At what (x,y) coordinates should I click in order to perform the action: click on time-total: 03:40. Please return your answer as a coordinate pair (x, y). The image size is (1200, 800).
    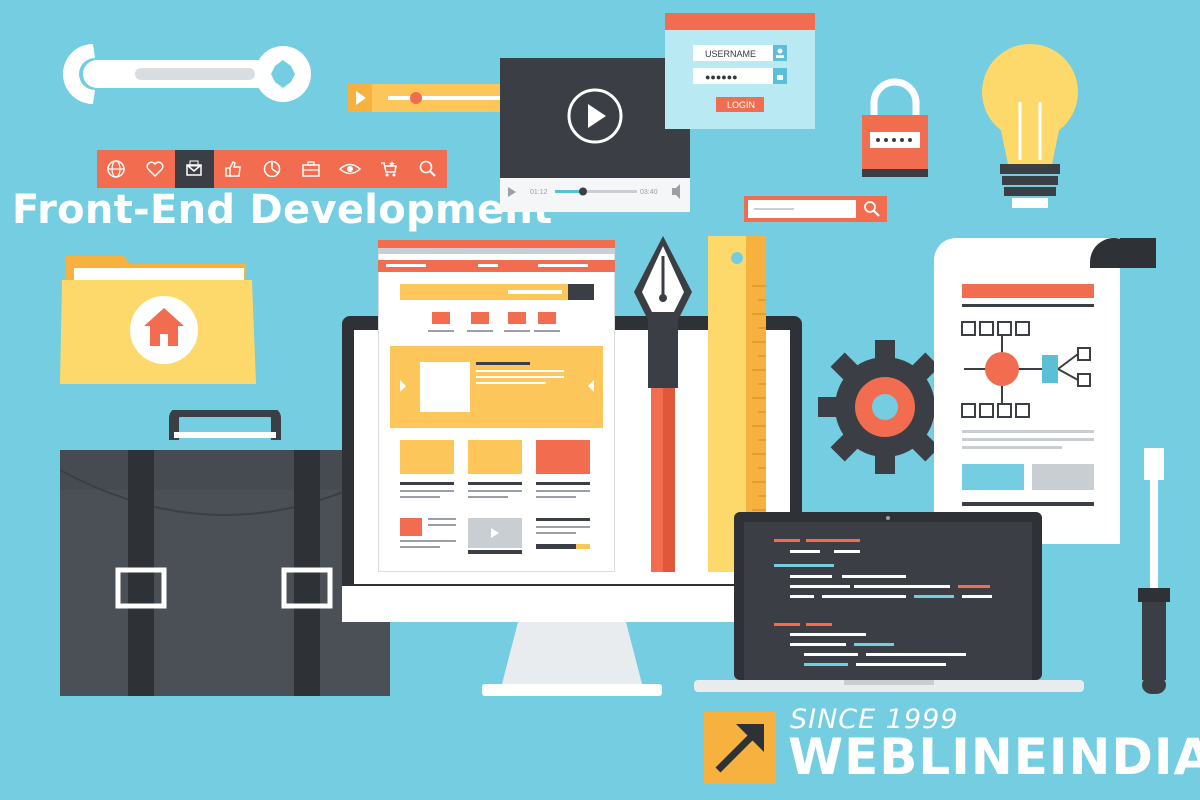
    Looking at the image, I should click on (649, 192).